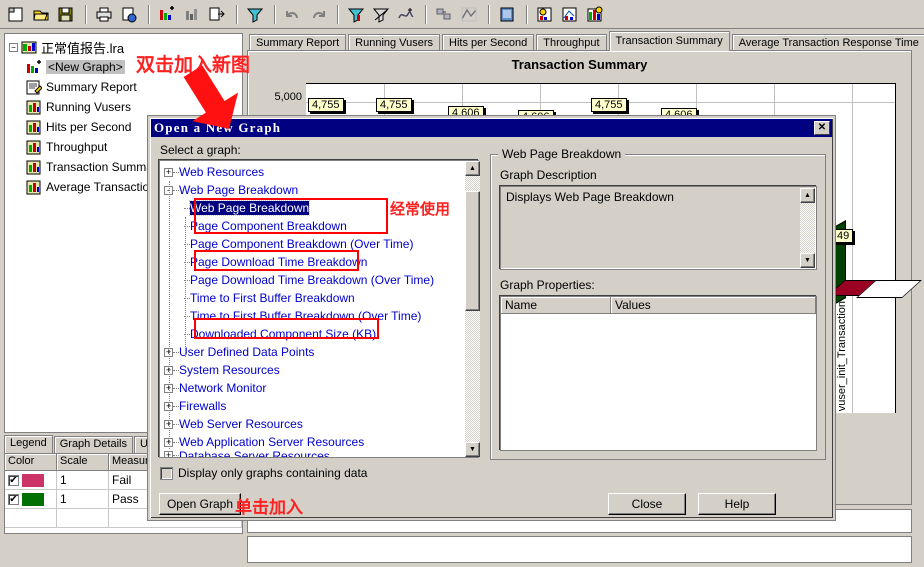 This screenshot has width=924, height=567. I want to click on graph-tree-label: Page Download Time Breakdown (Over Time), so click(312, 280).